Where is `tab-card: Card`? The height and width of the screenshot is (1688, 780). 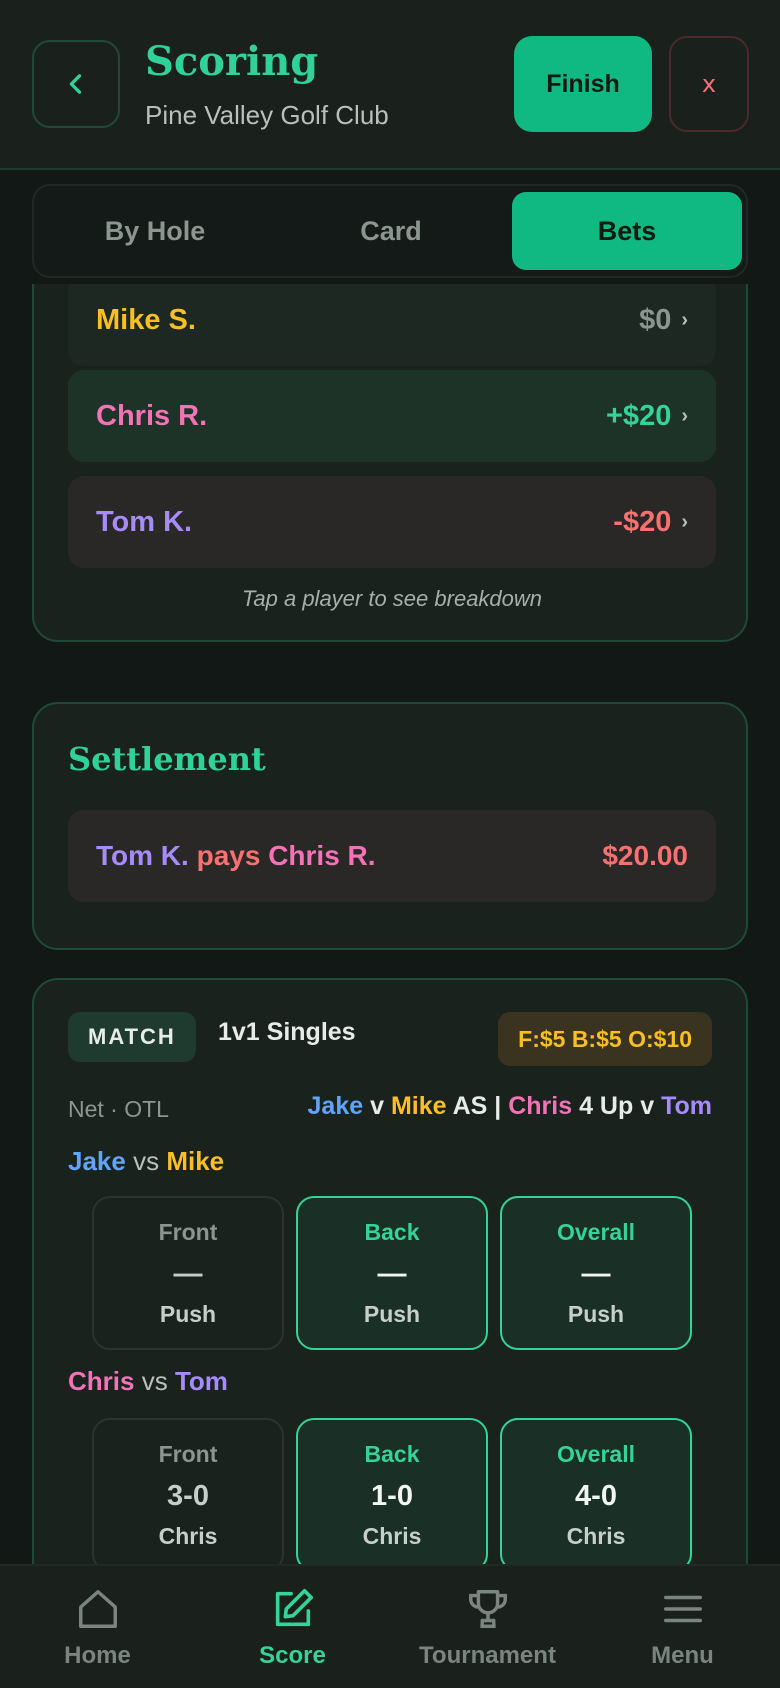
tab-card: Card is located at coordinates (391, 231).